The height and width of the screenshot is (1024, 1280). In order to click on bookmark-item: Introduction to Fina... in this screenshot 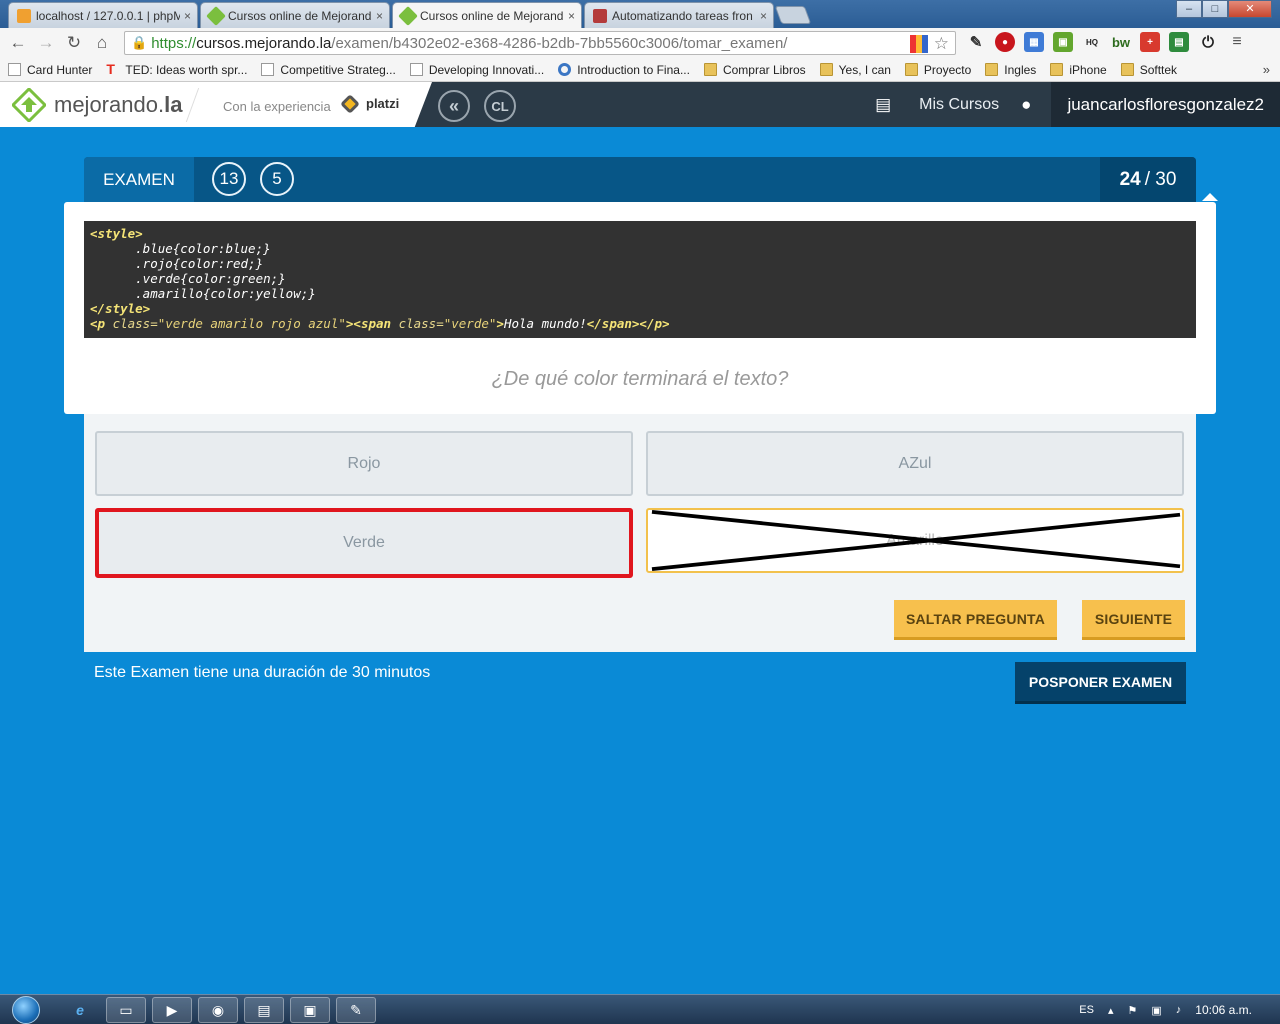, I will do `click(624, 70)`.